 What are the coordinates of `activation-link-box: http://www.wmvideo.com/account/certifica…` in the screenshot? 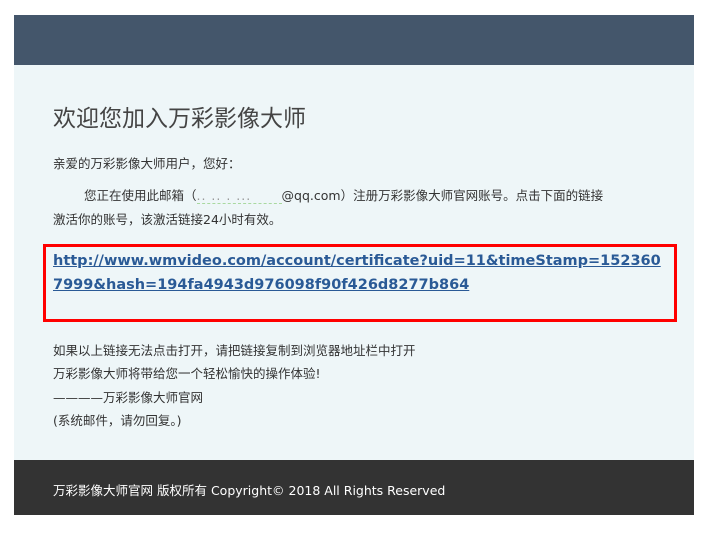 It's located at (360, 283).